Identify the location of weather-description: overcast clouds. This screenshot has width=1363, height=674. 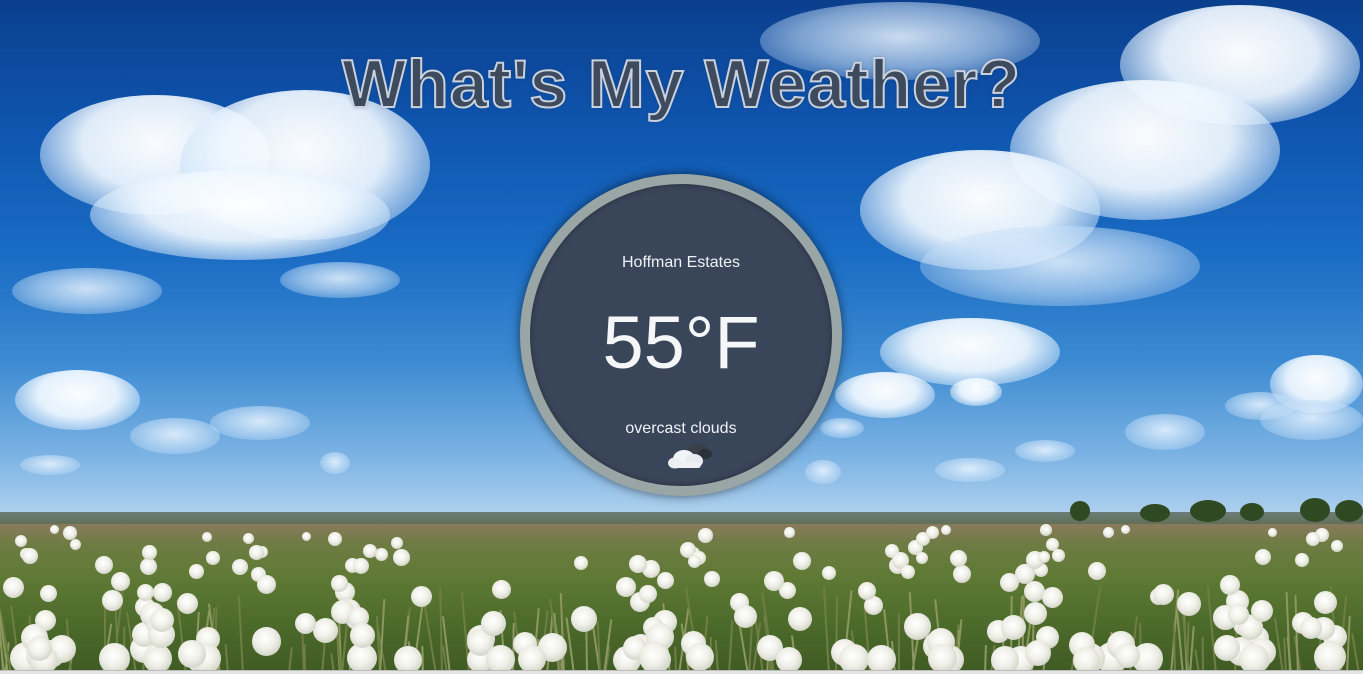
(681, 428).